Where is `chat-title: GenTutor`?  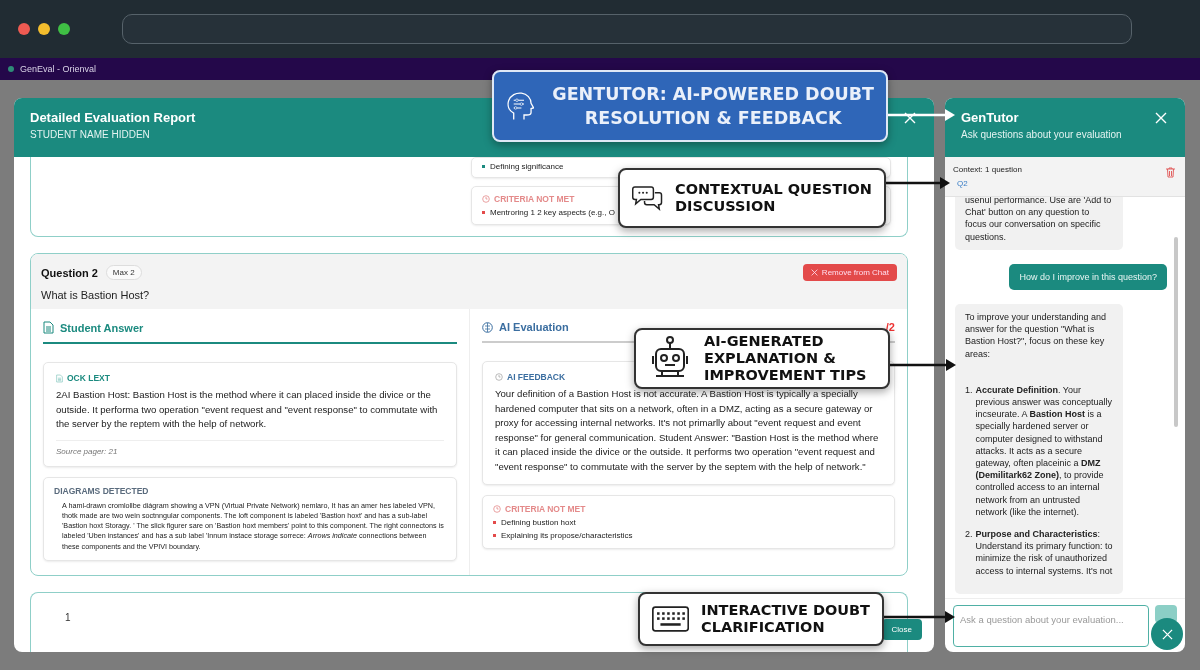 chat-title: GenTutor is located at coordinates (990, 117).